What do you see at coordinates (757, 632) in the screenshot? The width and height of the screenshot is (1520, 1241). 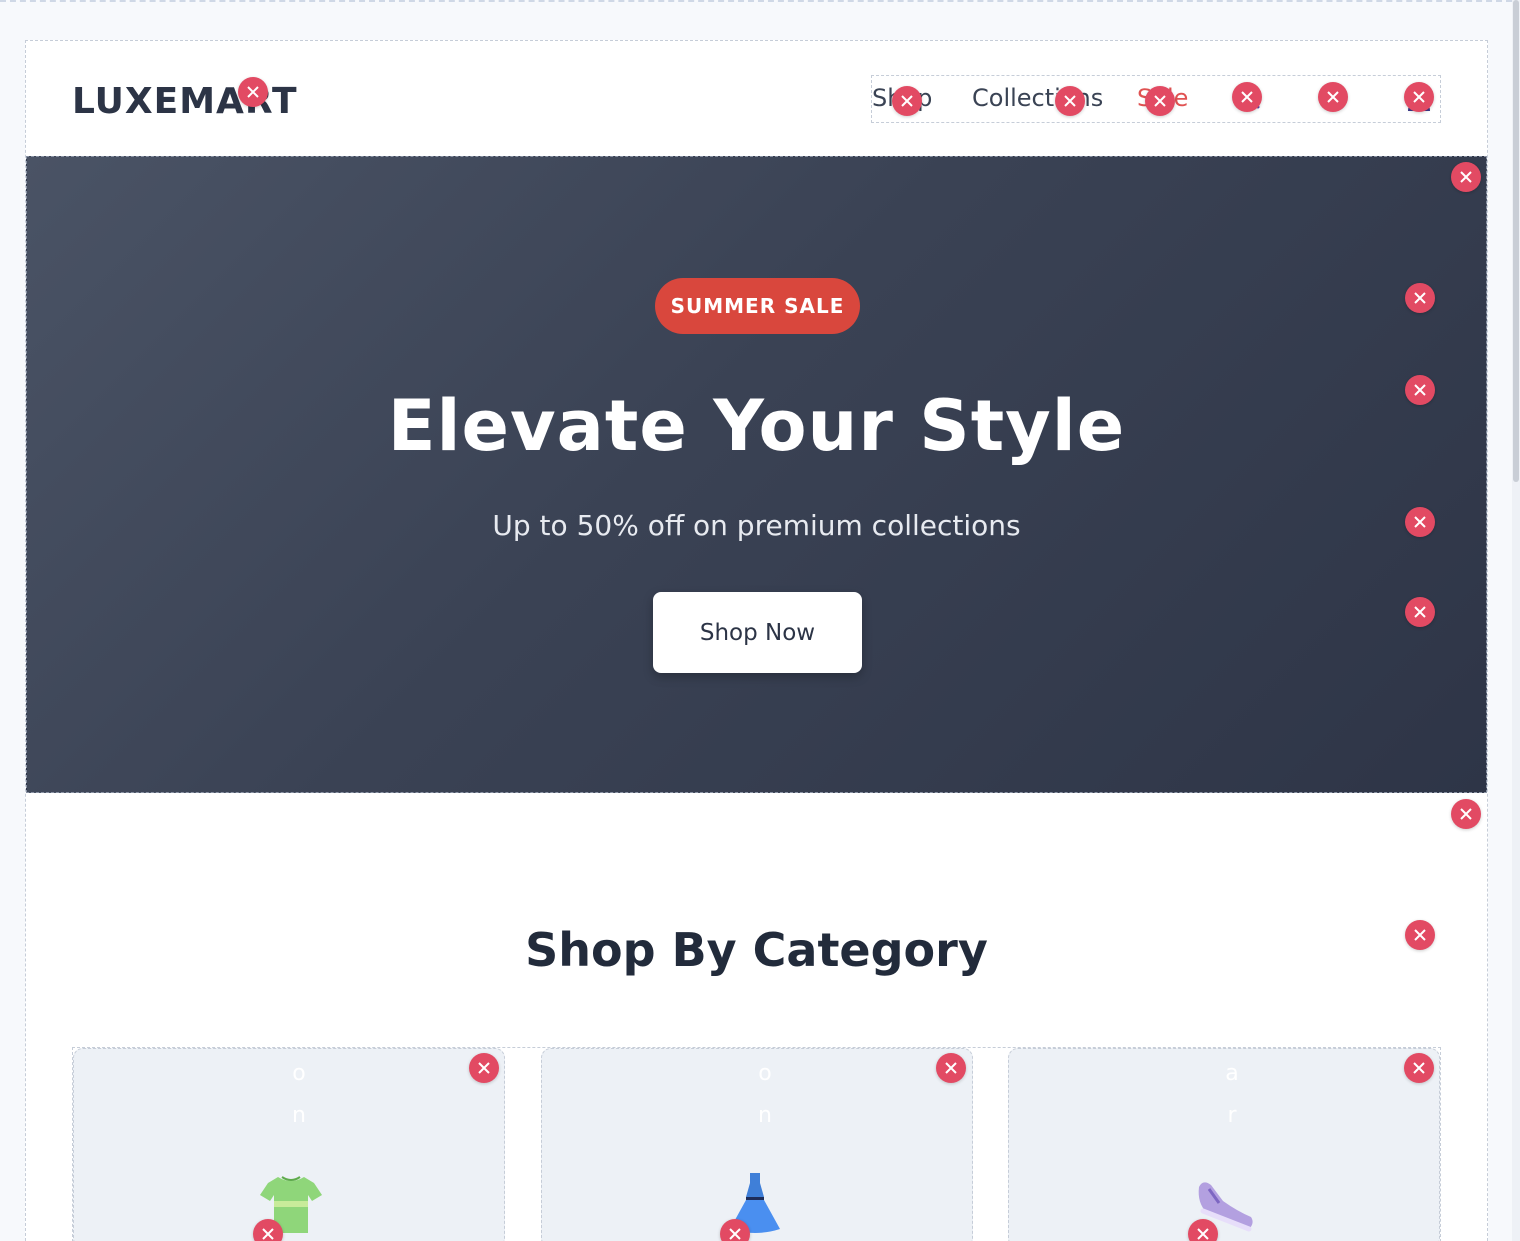 I see `shop-now-button: Shop Now` at bounding box center [757, 632].